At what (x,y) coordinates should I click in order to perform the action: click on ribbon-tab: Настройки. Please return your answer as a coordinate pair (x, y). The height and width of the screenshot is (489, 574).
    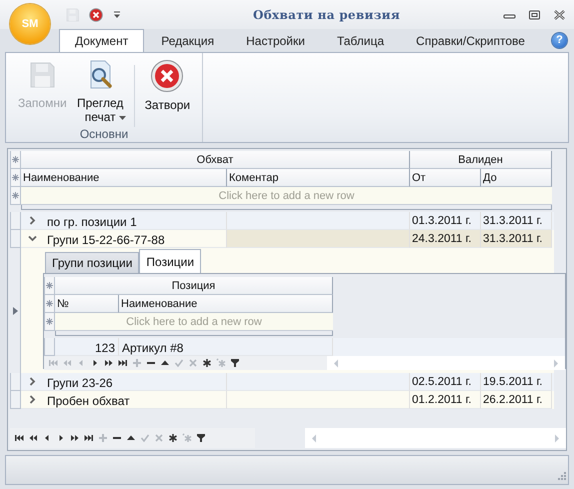
    Looking at the image, I should click on (275, 41).